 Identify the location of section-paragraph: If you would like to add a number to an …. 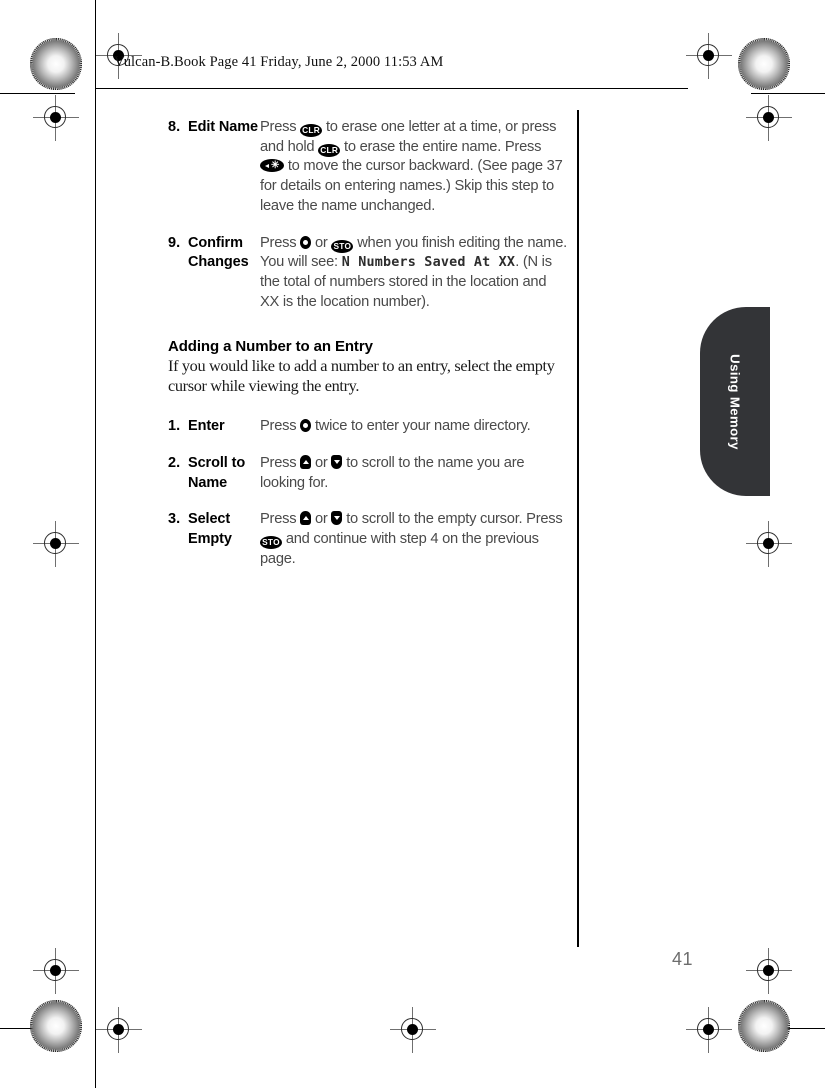
(361, 375).